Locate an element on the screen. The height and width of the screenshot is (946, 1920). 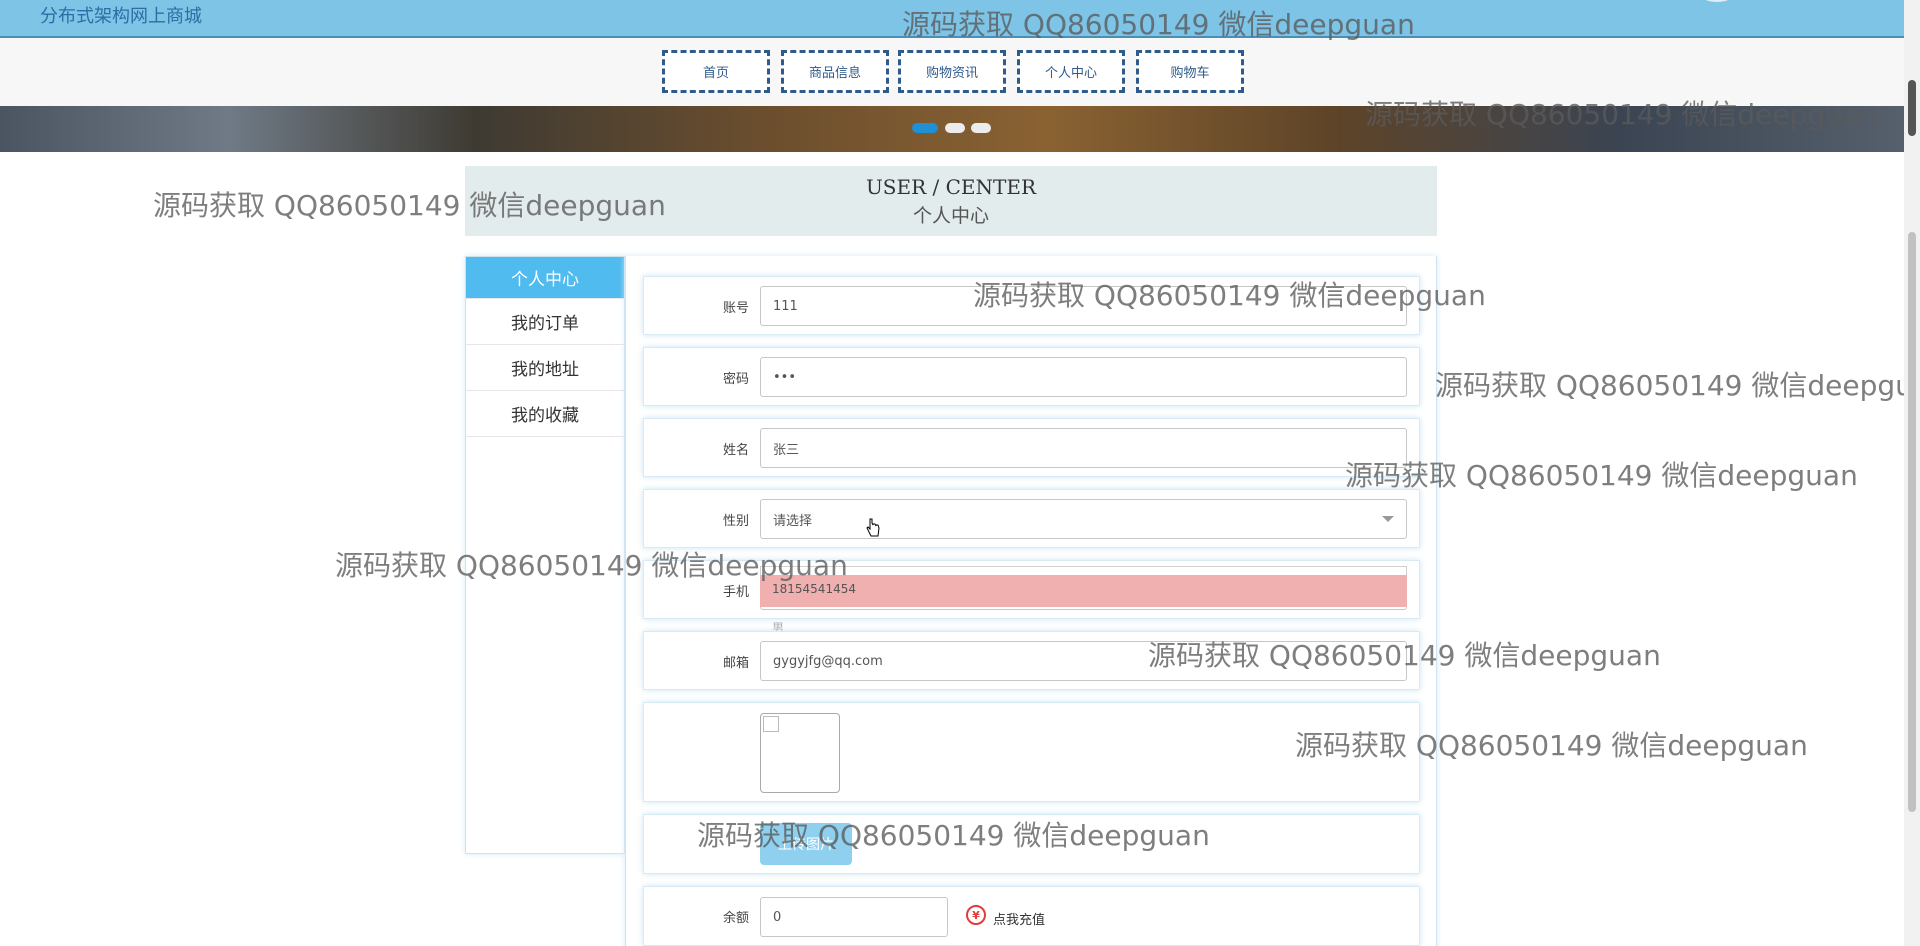
phone-value: 18154541454 is located at coordinates (814, 589).